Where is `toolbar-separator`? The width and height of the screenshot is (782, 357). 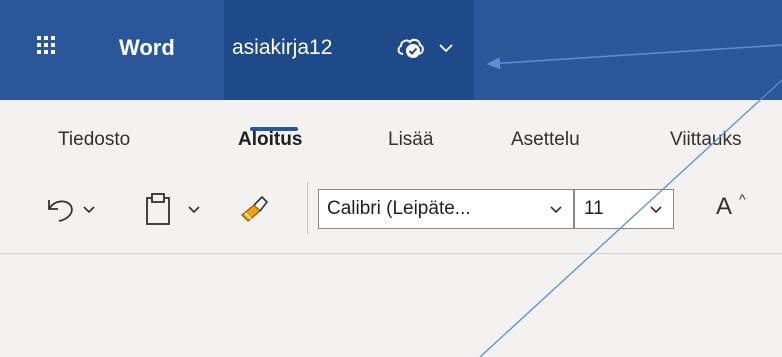
toolbar-separator is located at coordinates (307, 208).